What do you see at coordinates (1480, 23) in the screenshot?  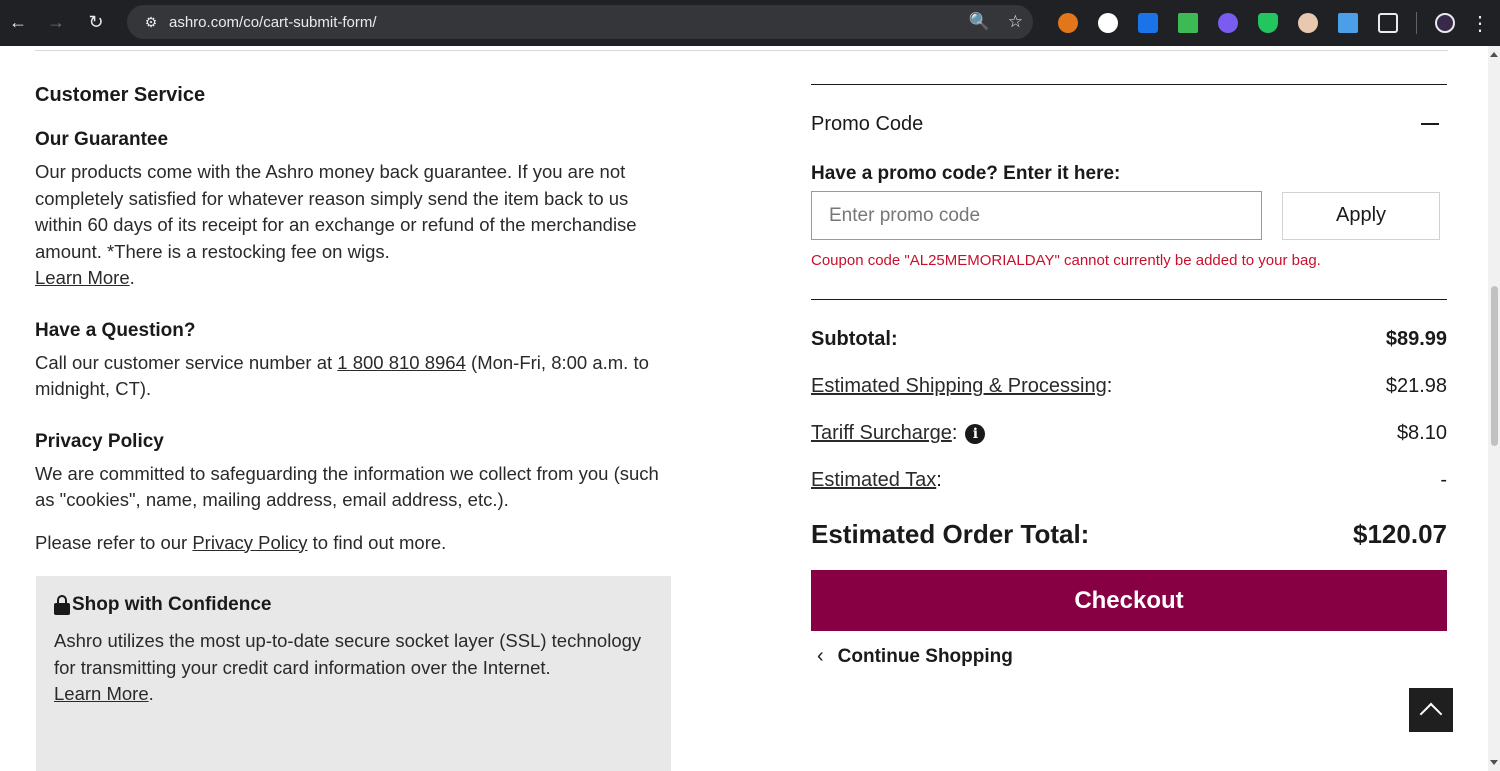 I see `browser-menu-icon: ⋮` at bounding box center [1480, 23].